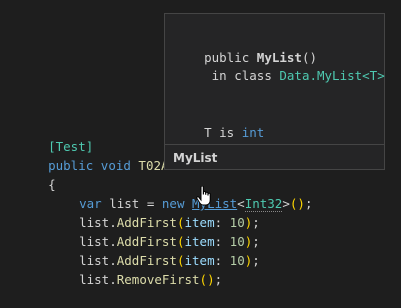 The image size is (401, 308). What do you see at coordinates (204, 196) in the screenshot?
I see `hand-pointer-icon` at bounding box center [204, 196].